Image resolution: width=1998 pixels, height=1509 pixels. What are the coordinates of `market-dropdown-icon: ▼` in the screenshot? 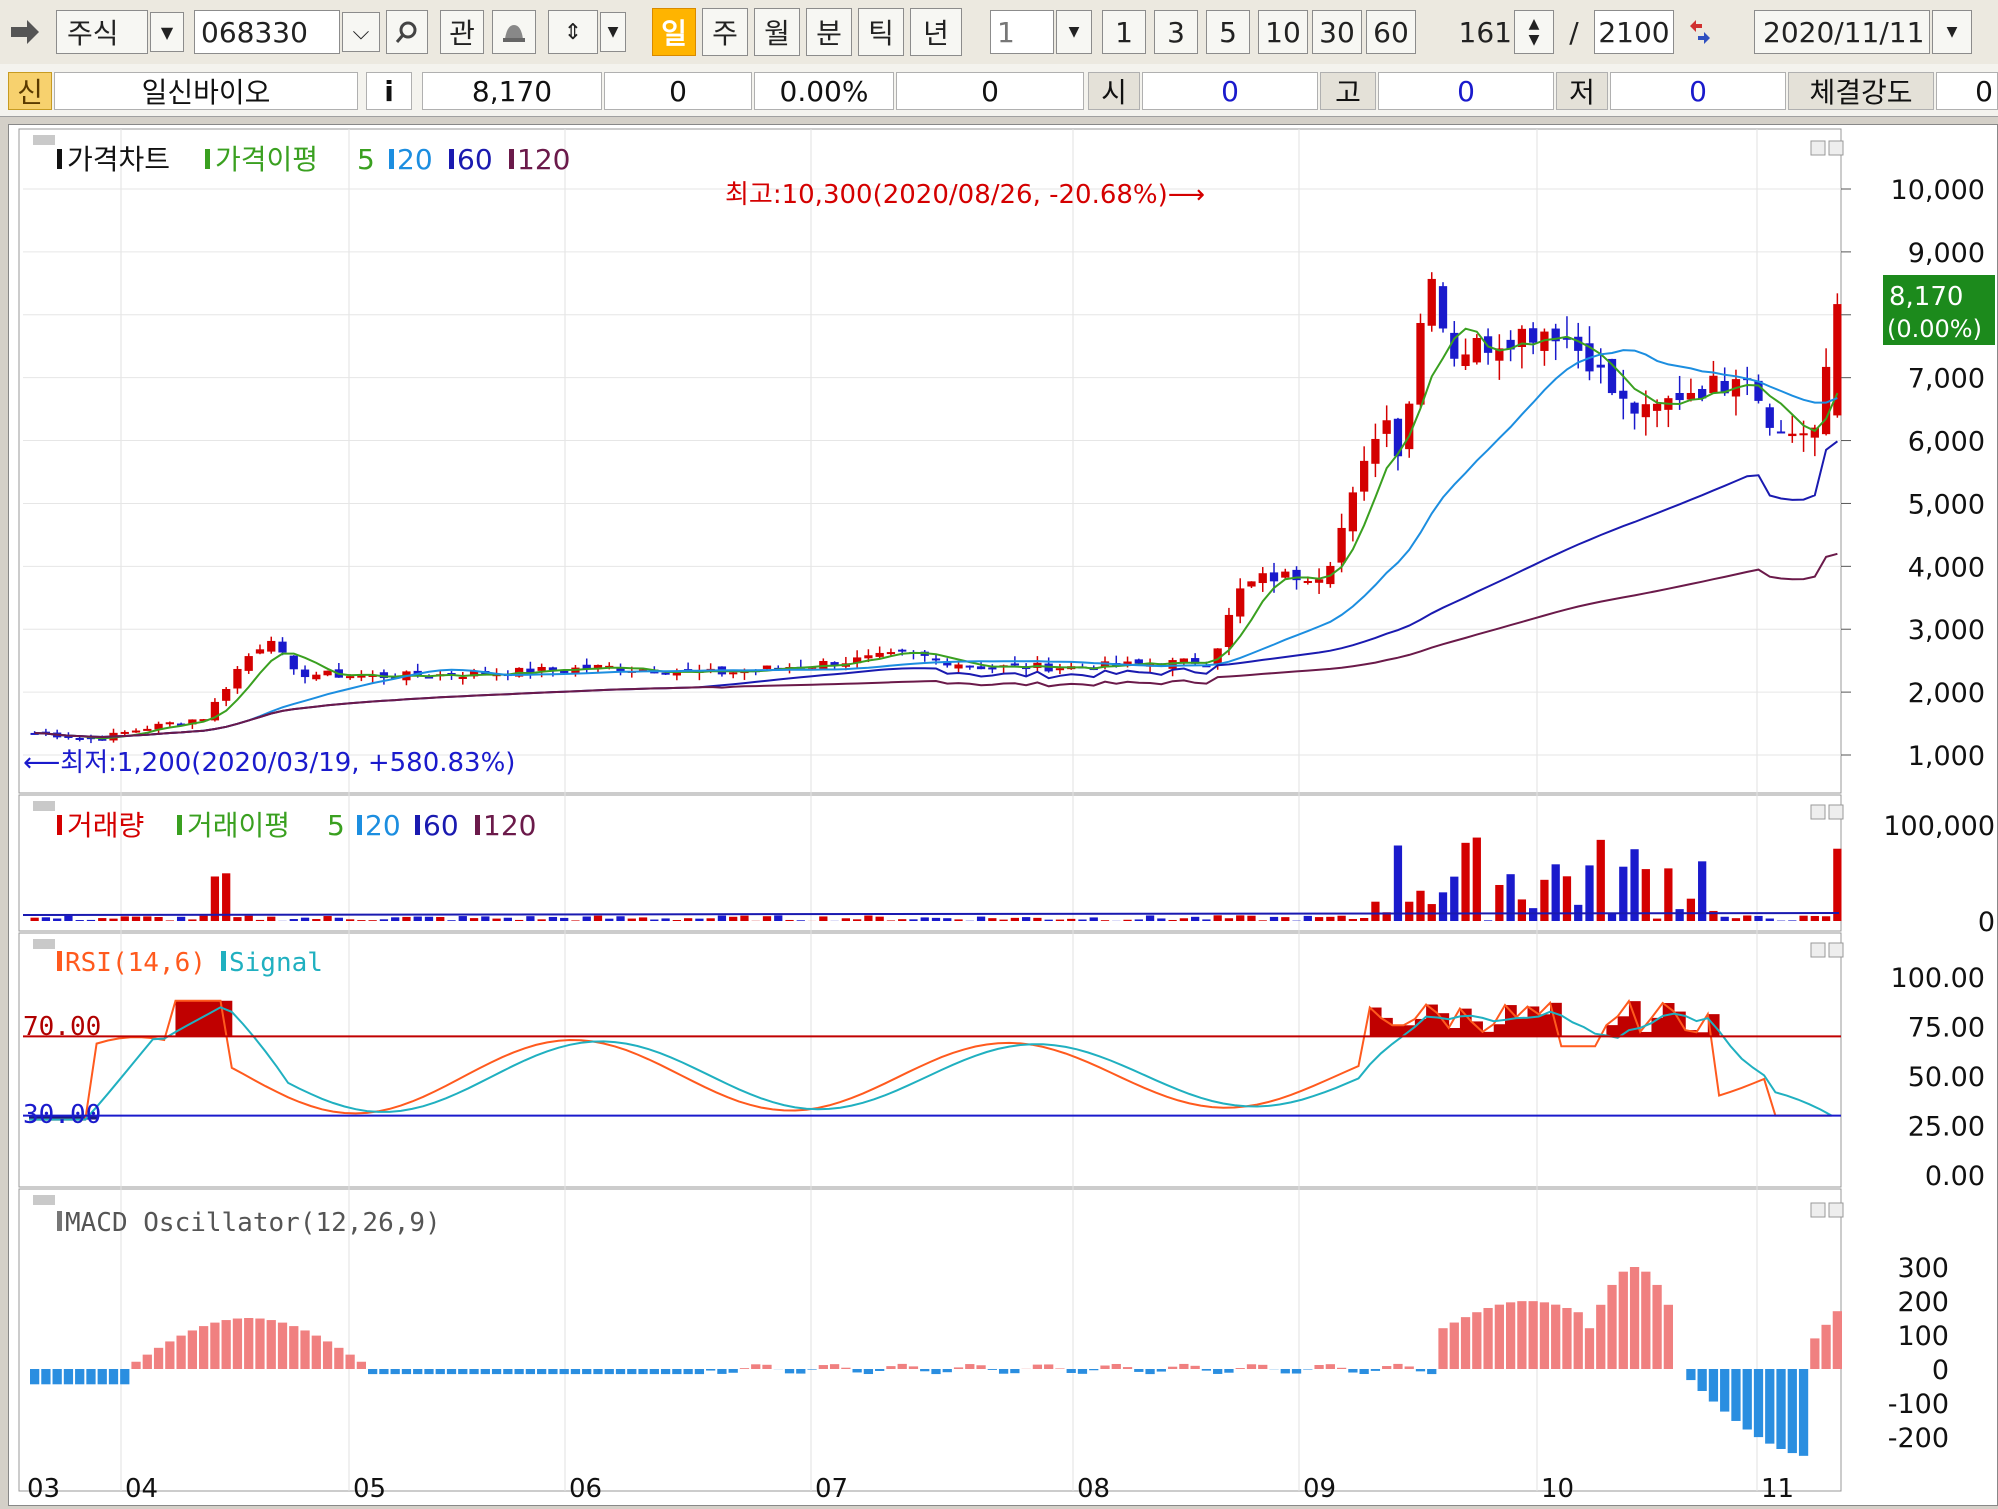 It's located at (167, 32).